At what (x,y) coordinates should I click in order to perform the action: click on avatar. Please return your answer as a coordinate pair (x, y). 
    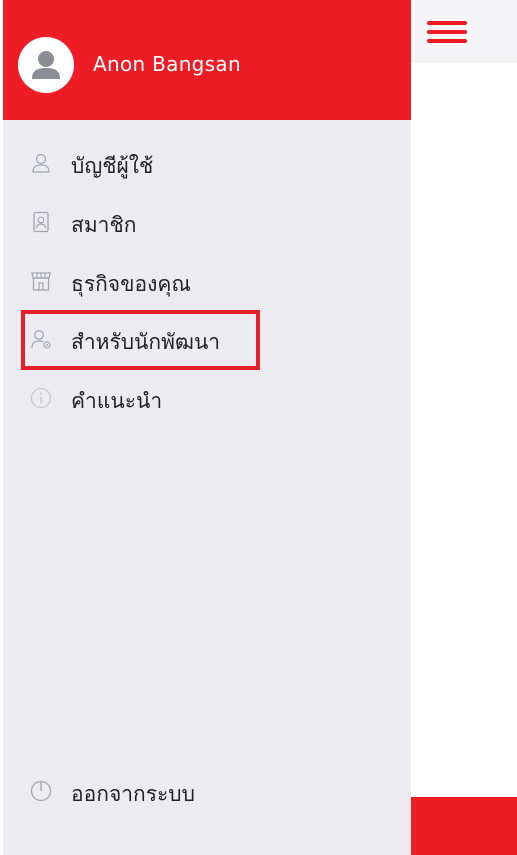
    Looking at the image, I should click on (46, 65).